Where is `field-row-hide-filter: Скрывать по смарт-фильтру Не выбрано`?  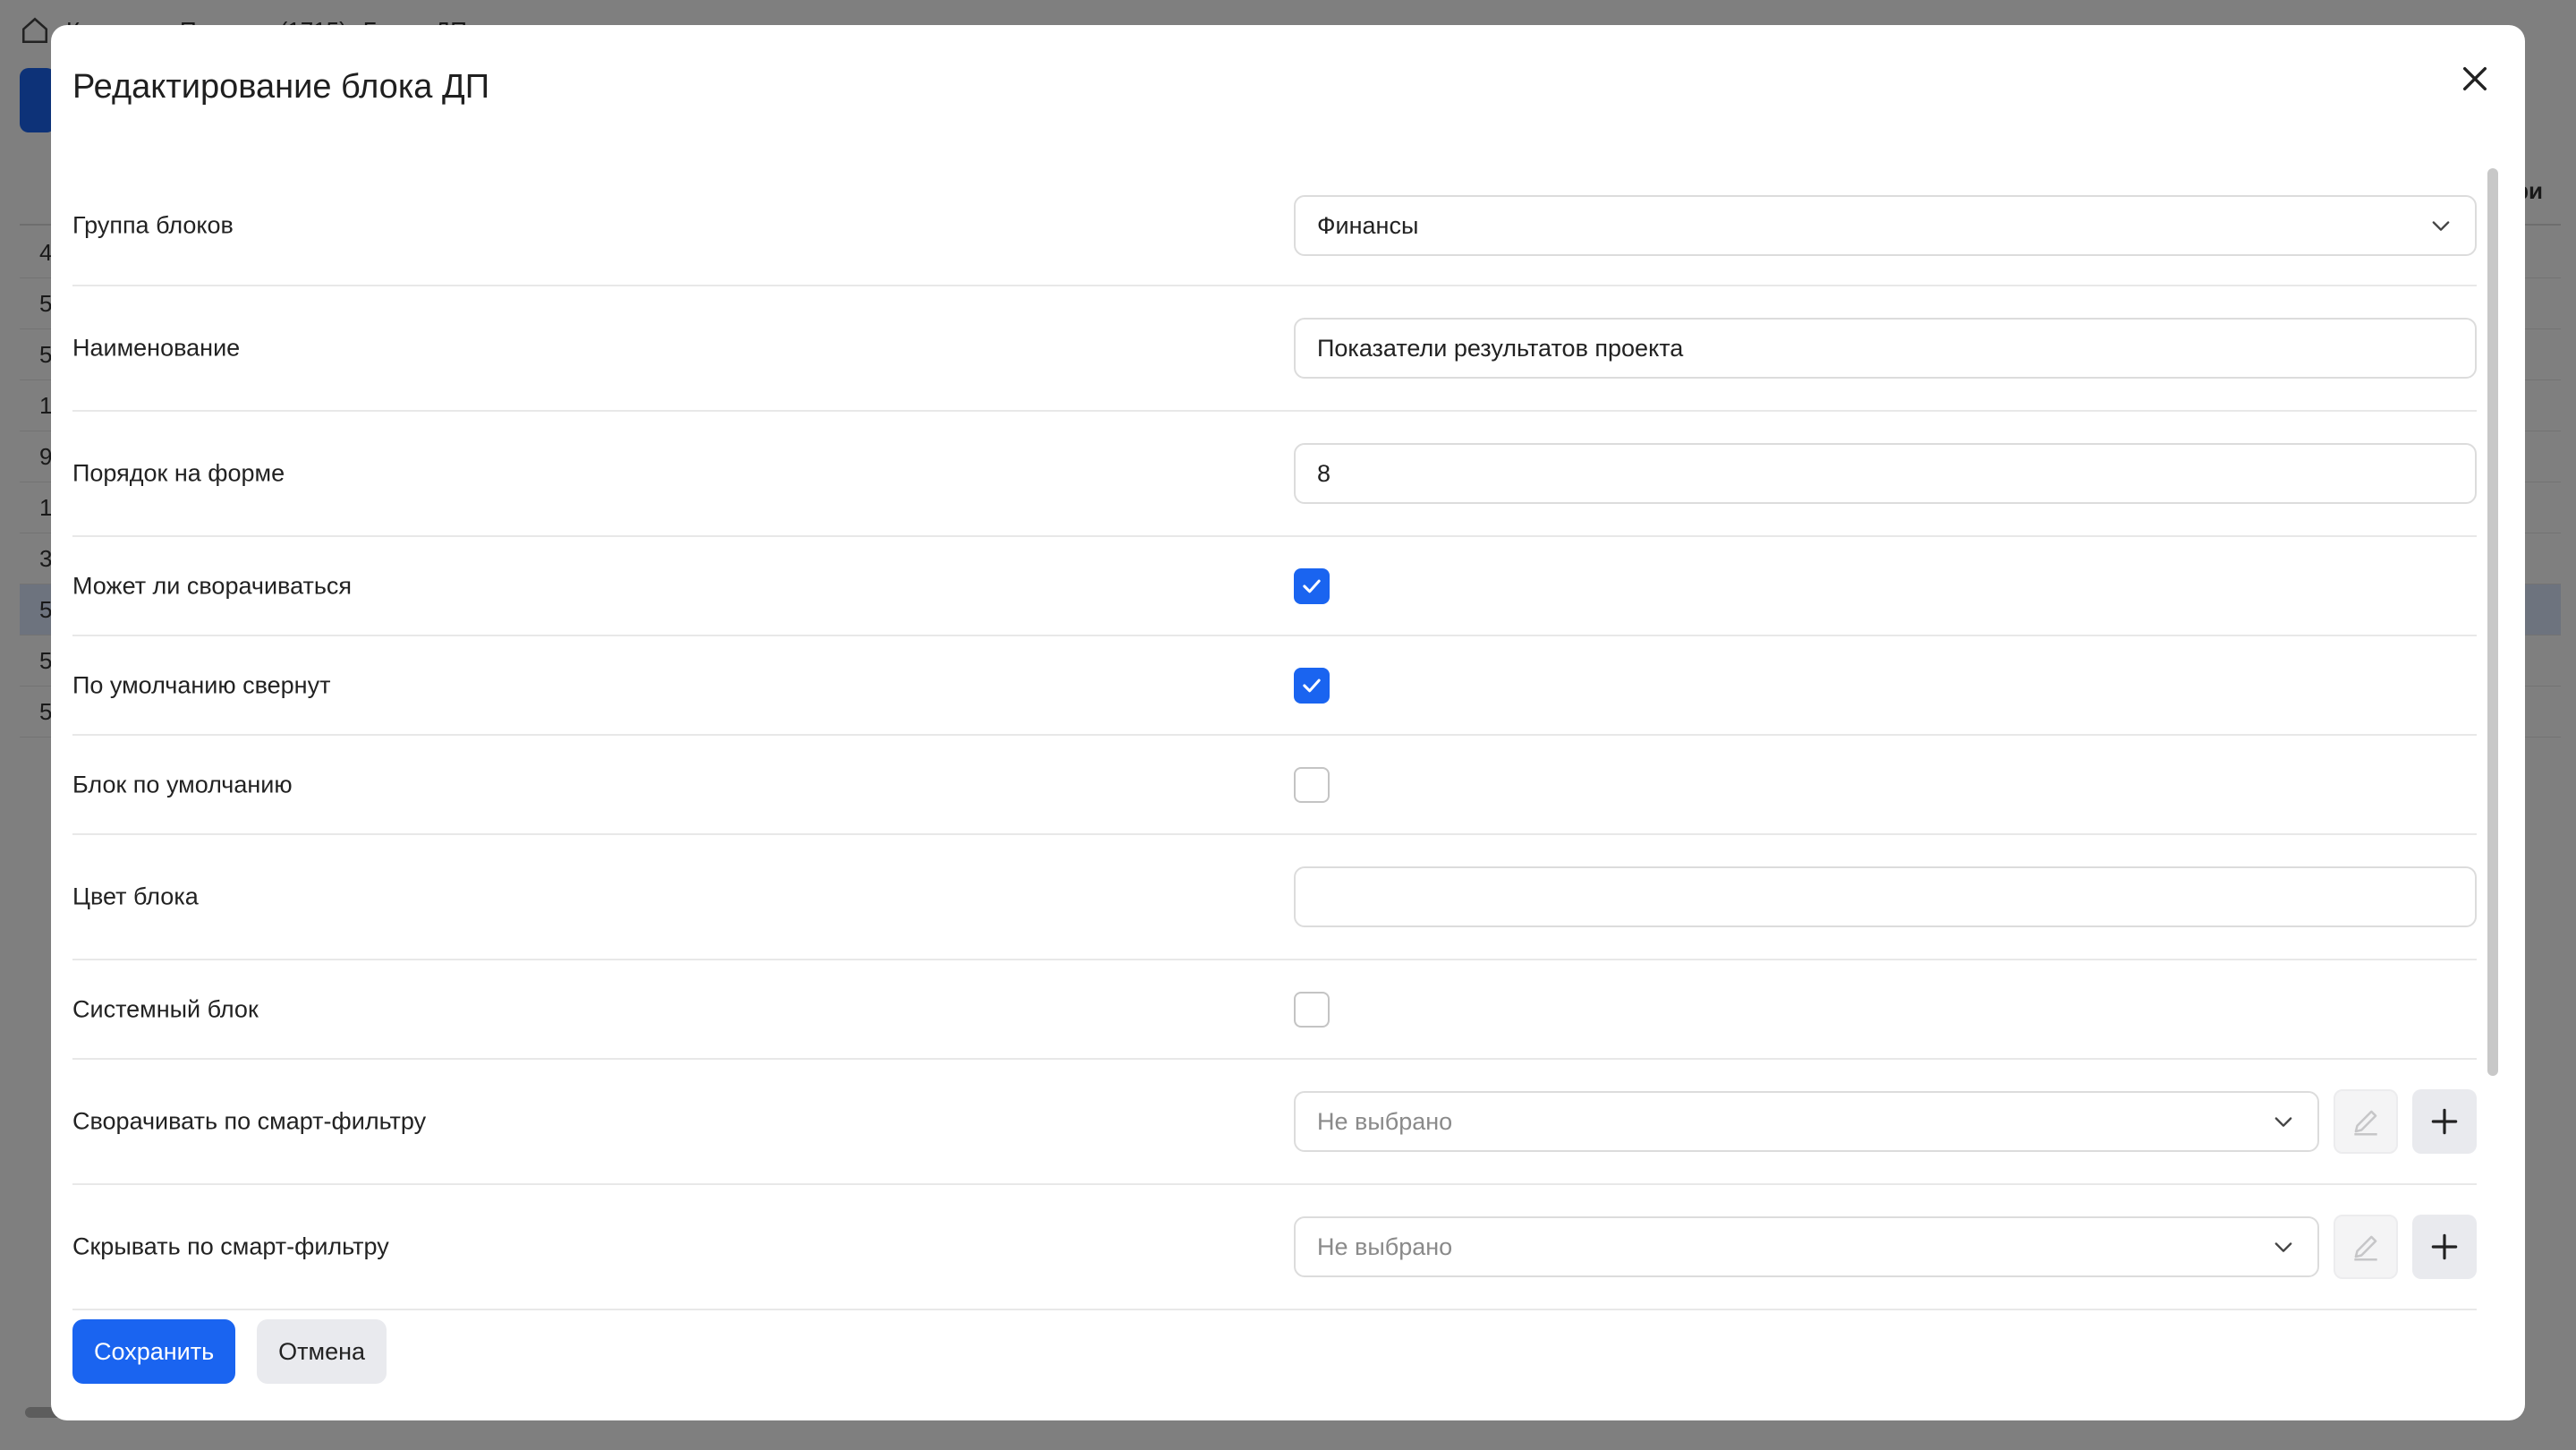
field-row-hide-filter: Скрывать по смарт-фильтру Не выбрано is located at coordinates (1274, 1247).